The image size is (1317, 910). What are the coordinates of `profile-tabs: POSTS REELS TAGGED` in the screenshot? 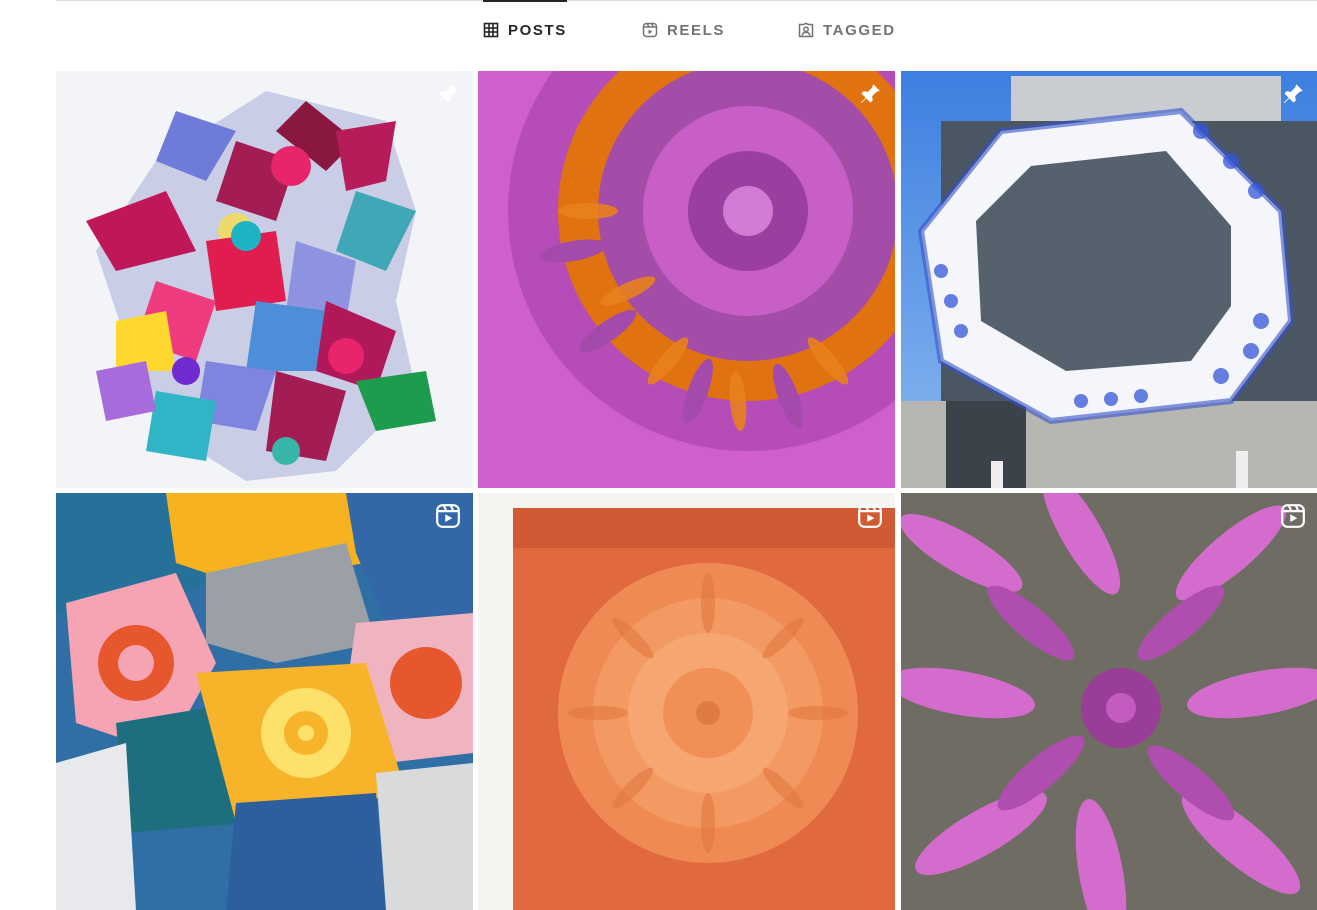 It's located at (658, 30).